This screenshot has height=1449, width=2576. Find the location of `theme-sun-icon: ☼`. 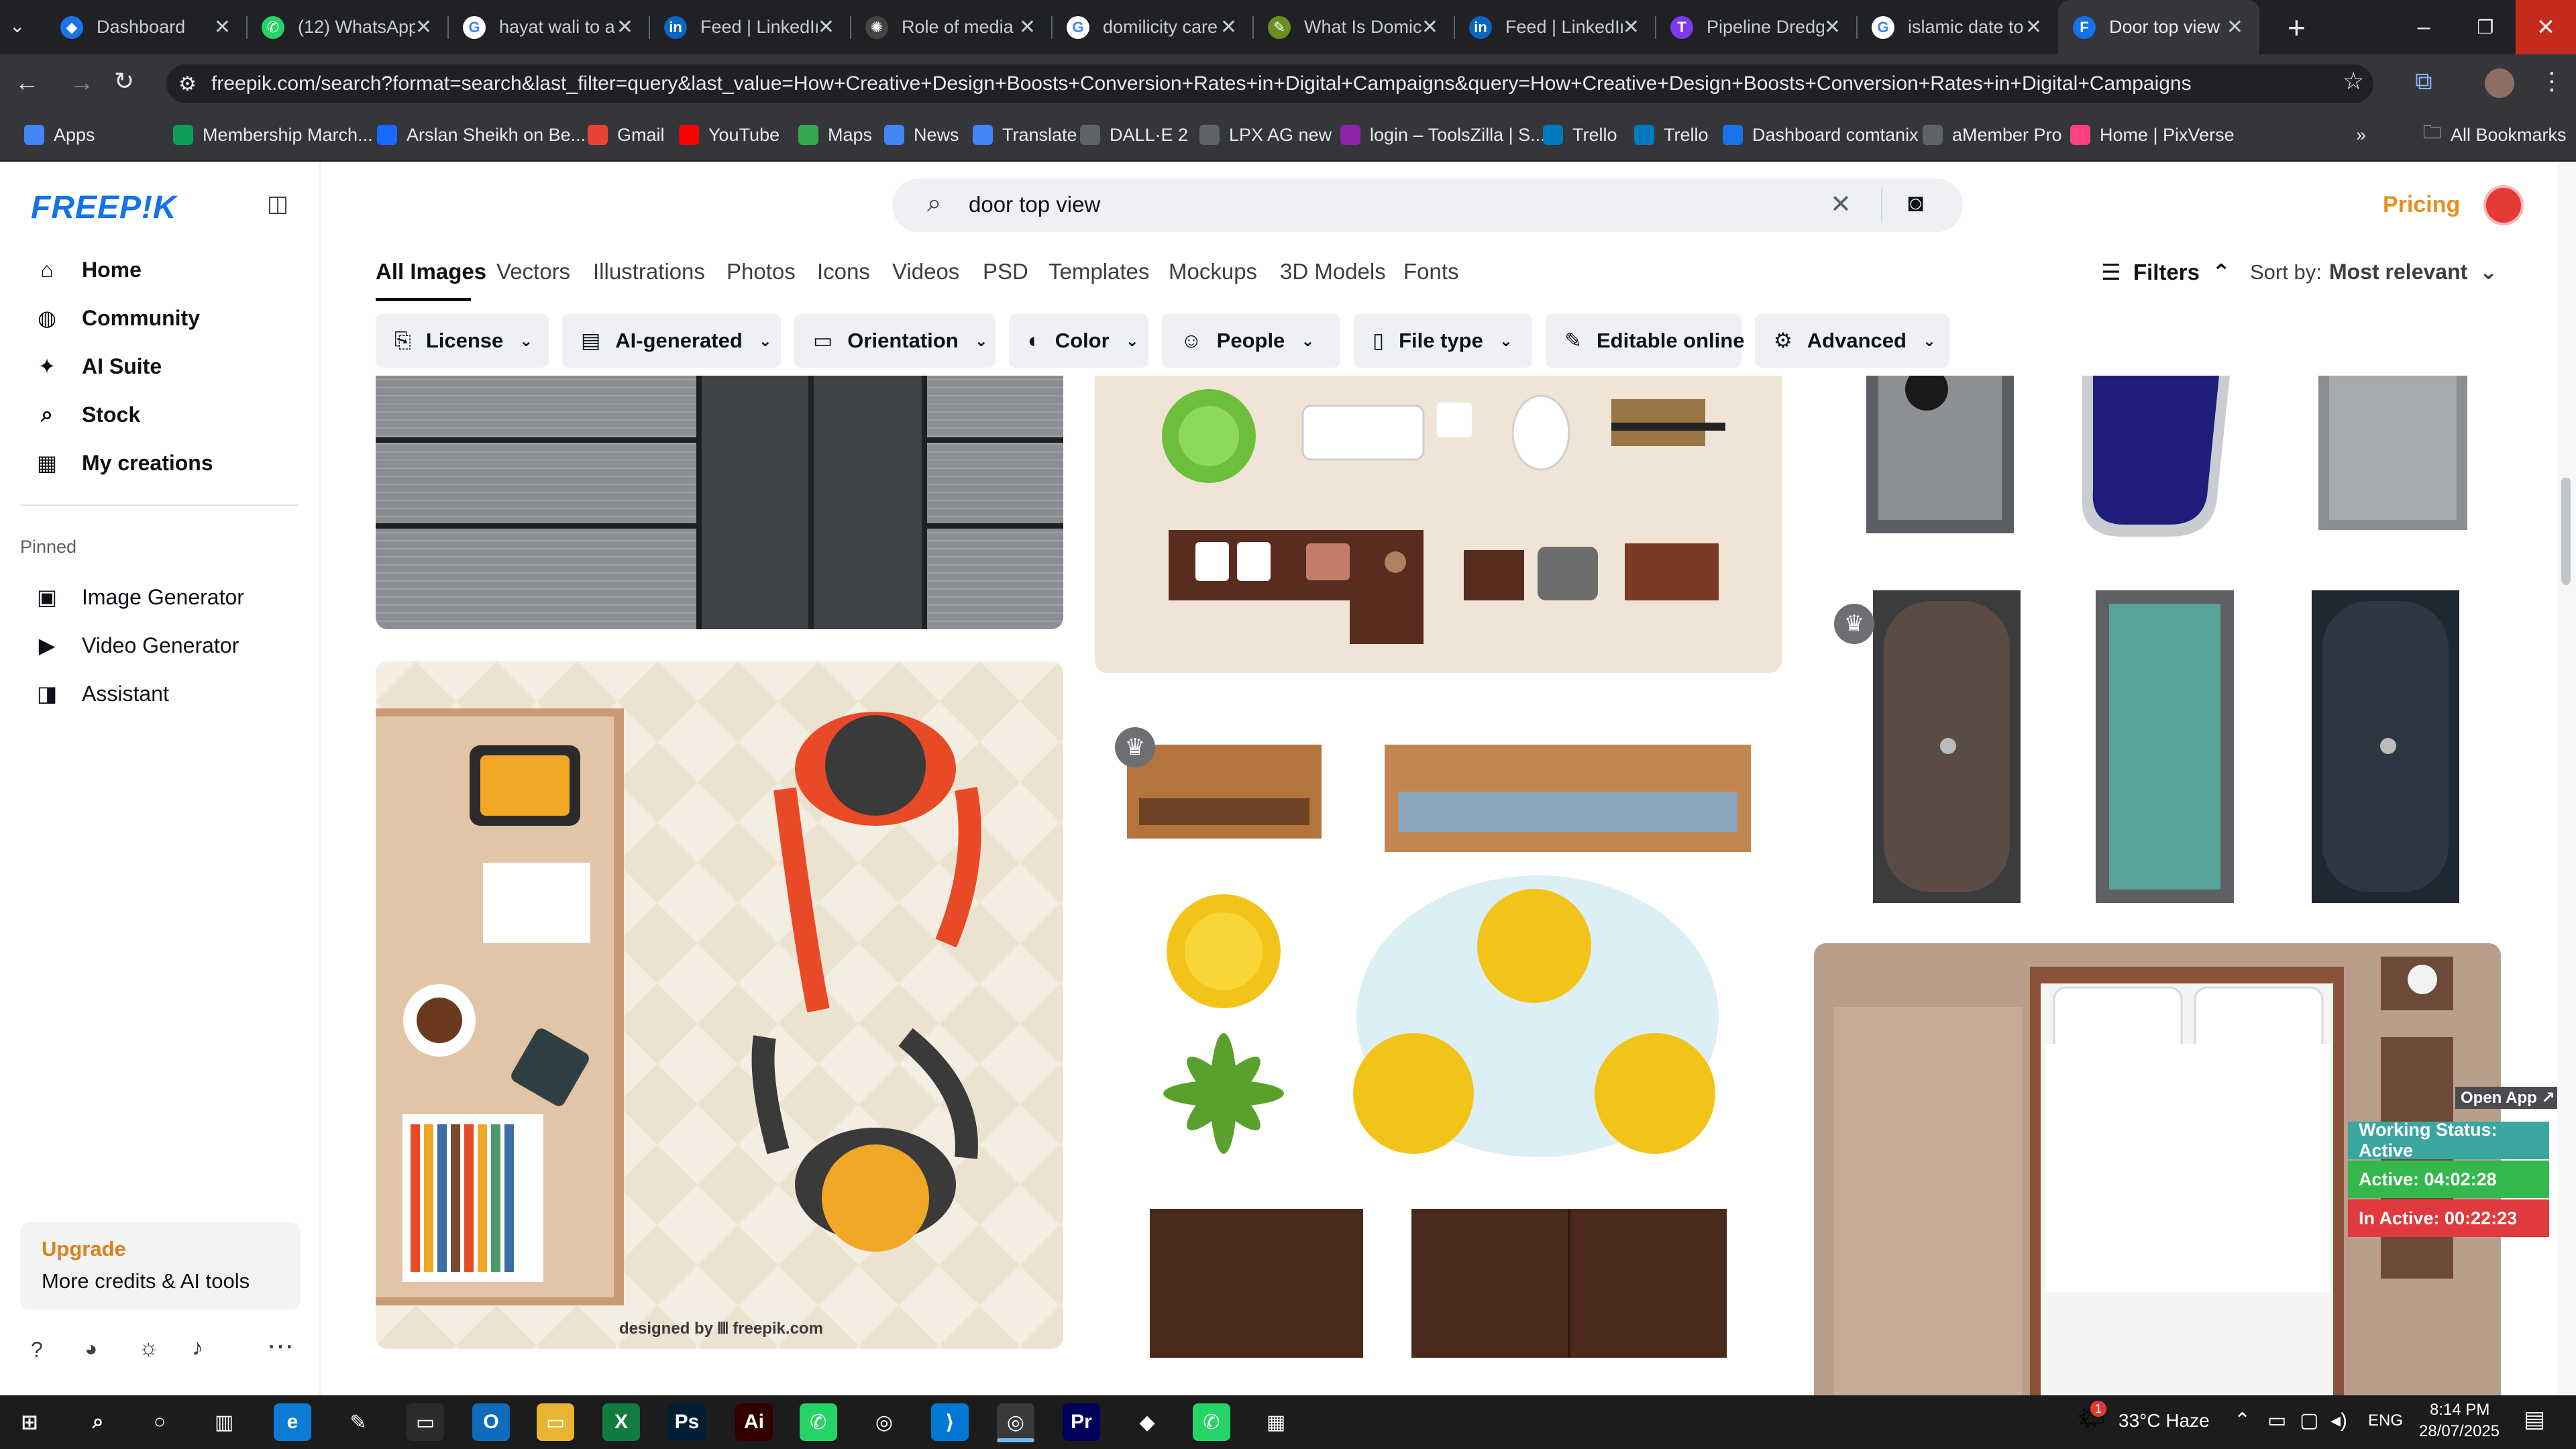

theme-sun-icon: ☼ is located at coordinates (148, 1348).